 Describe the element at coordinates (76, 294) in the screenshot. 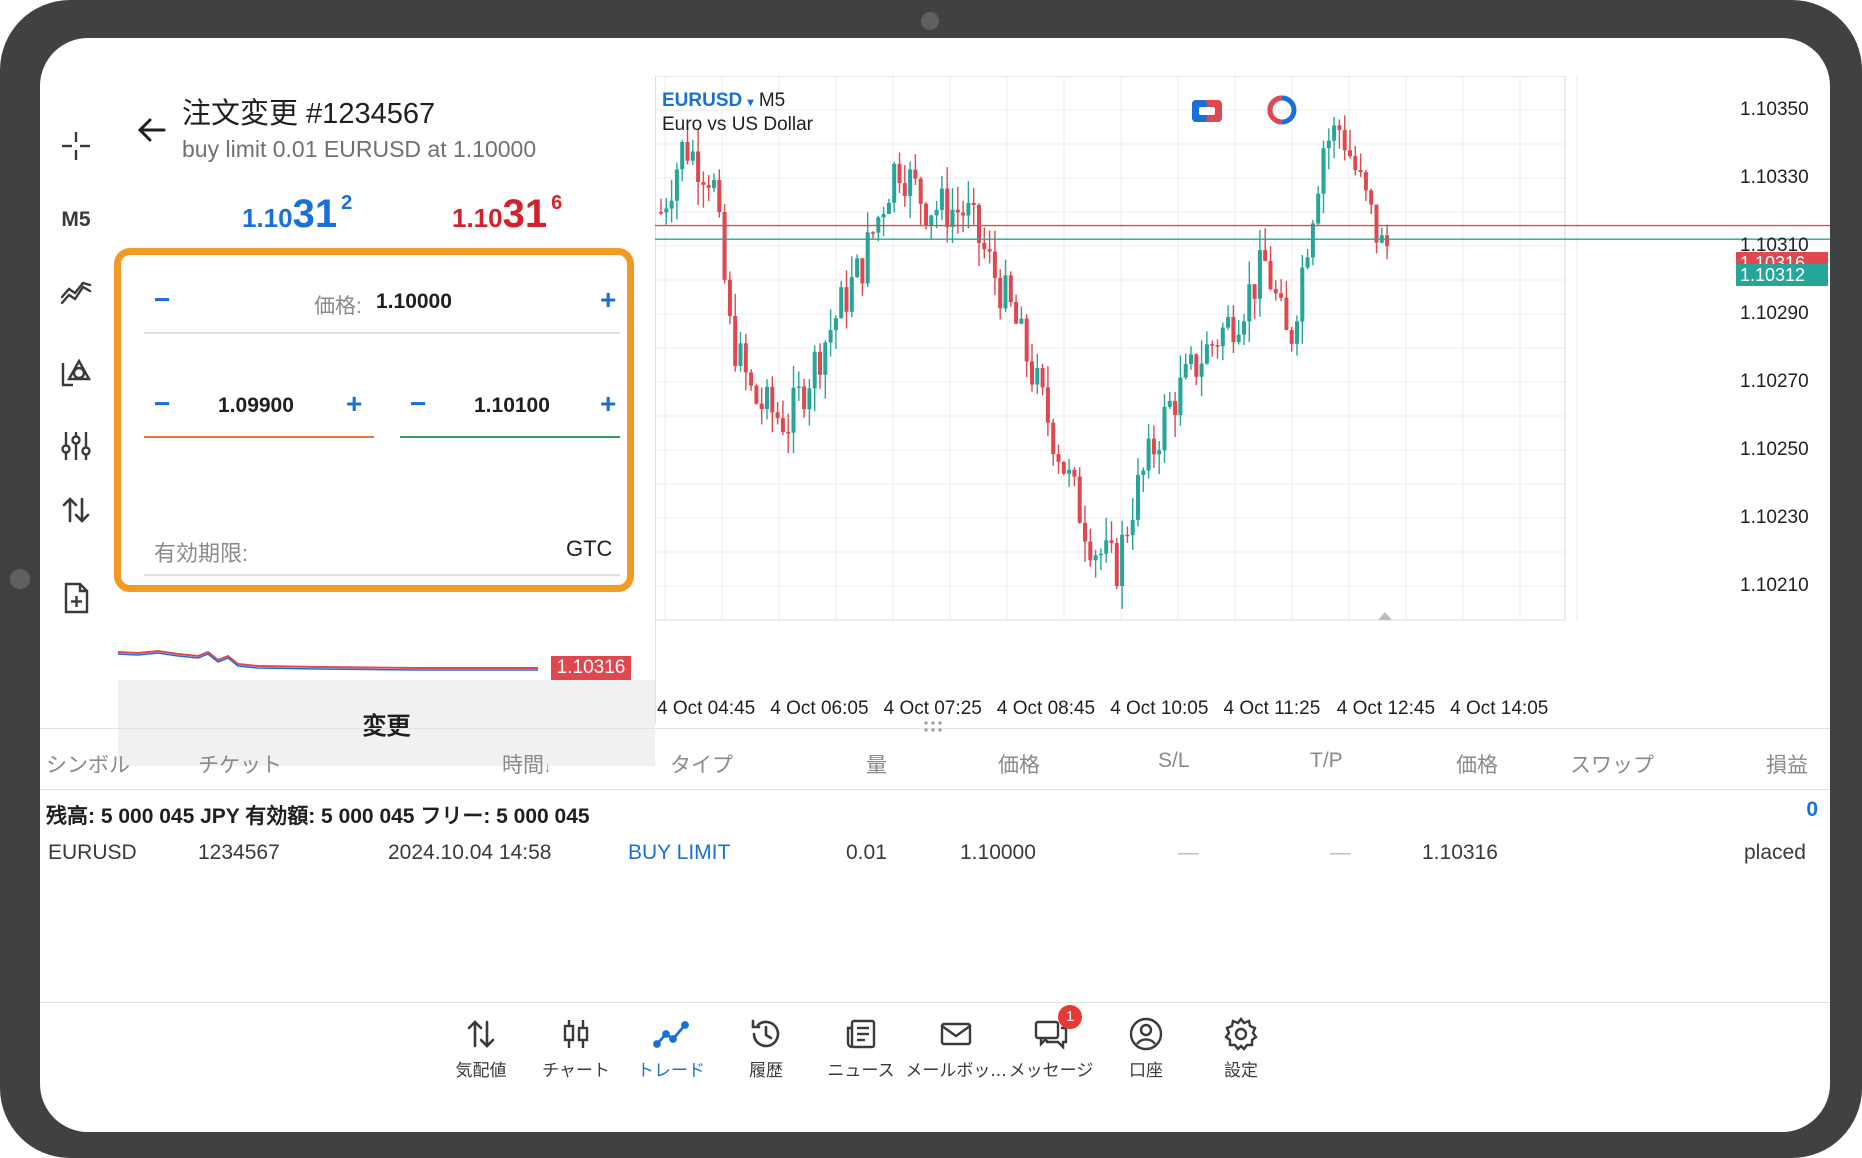

I see `indicators-icon` at that location.